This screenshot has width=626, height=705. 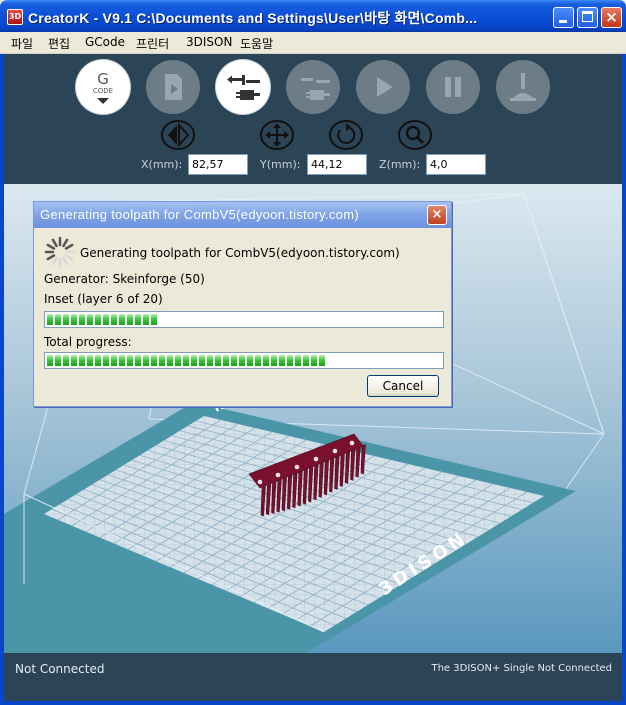 I want to click on rotate-button, so click(x=346, y=135).